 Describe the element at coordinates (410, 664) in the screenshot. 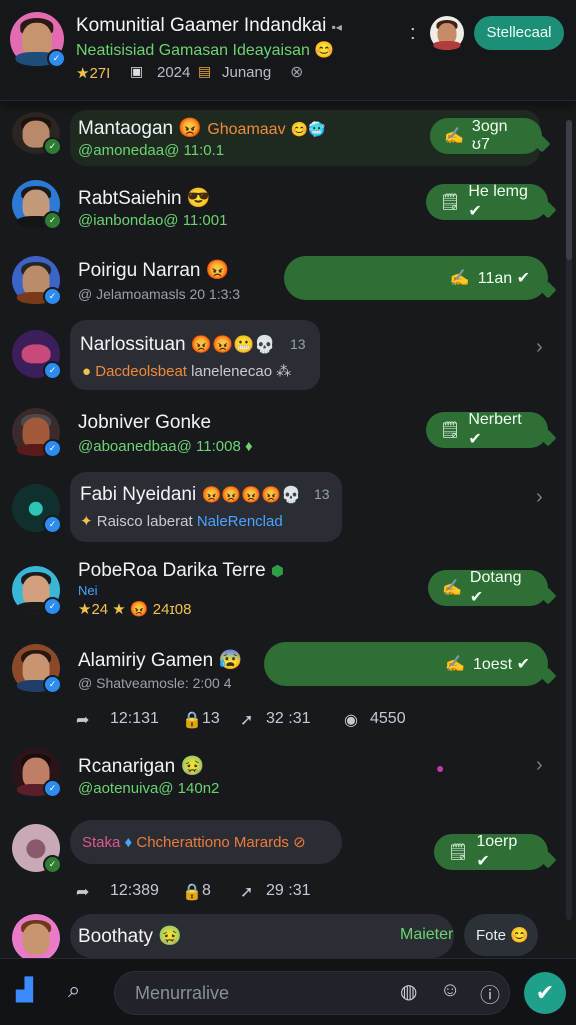

I see `chat-action-pill: ✍ 1oest ✔` at that location.